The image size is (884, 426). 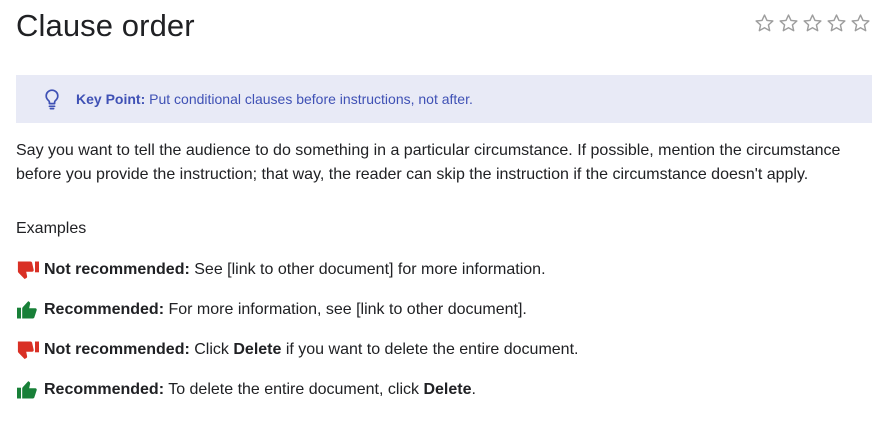 What do you see at coordinates (836, 23) in the screenshot?
I see `star-4-icon` at bounding box center [836, 23].